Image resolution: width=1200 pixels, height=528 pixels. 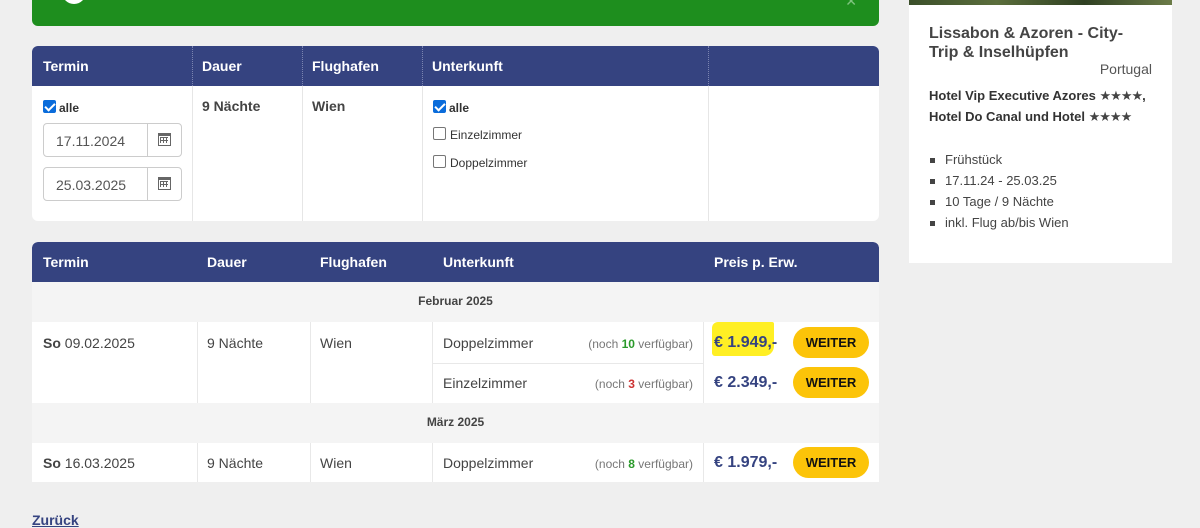 What do you see at coordinates (478, 262) in the screenshot?
I see `results-header-unterkunft: Unterkunft` at bounding box center [478, 262].